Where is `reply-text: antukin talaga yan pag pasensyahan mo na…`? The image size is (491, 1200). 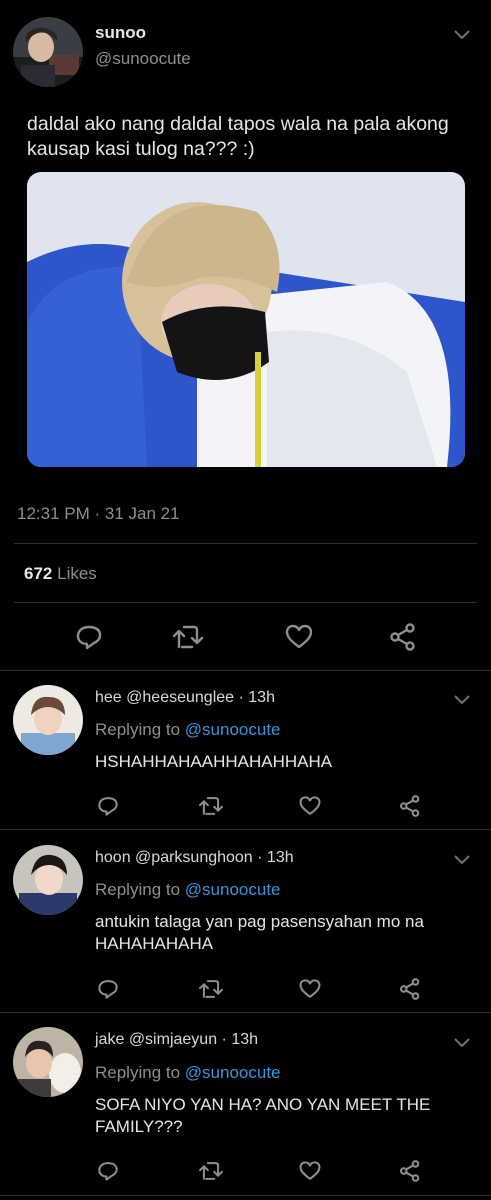
reply-text: antukin talaga yan pag pasensyahan mo na… is located at coordinates (259, 932).